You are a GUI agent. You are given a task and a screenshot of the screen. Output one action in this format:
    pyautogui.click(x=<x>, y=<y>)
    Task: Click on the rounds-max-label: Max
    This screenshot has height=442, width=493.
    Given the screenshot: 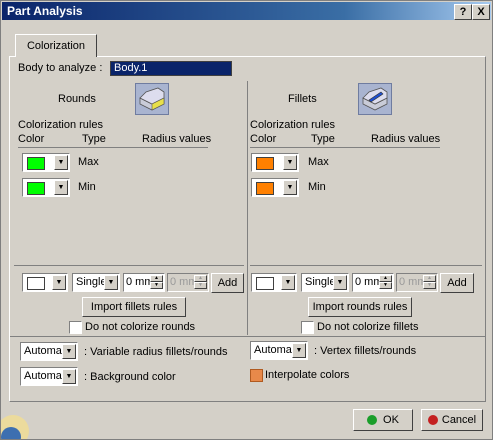 What is the action you would take?
    pyautogui.click(x=88, y=162)
    